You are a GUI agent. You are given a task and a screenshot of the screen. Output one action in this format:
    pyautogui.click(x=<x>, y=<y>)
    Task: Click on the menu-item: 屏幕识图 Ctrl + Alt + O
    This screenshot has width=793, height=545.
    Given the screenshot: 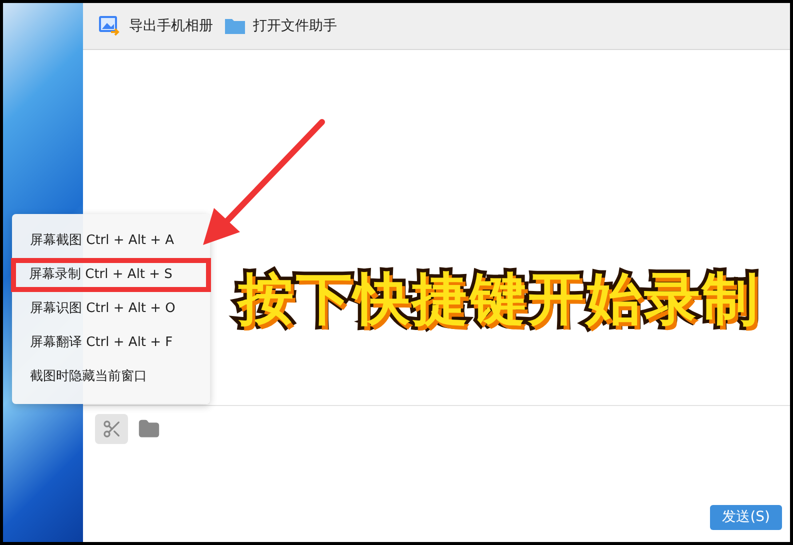 What is the action you would take?
    pyautogui.click(x=111, y=309)
    